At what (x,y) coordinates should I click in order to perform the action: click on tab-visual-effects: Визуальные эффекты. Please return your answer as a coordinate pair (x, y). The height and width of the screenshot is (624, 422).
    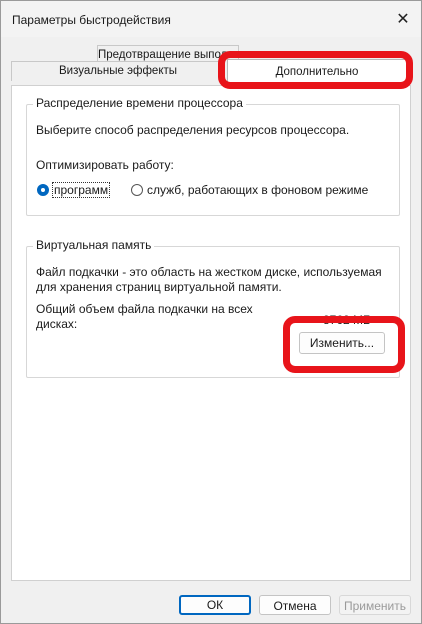
    Looking at the image, I should click on (118, 71).